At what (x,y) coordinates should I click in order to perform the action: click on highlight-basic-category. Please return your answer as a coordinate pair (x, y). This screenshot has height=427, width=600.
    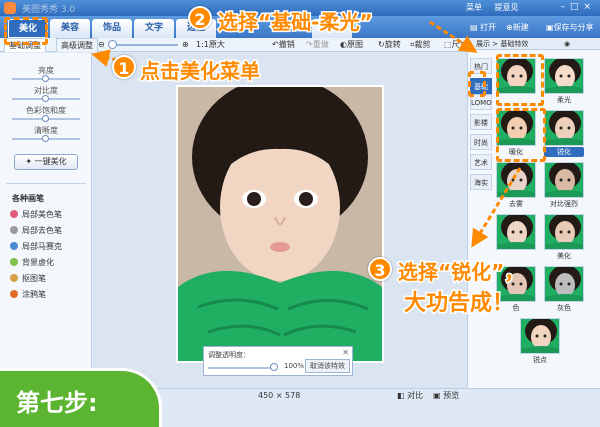
    Looking at the image, I should click on (477, 84).